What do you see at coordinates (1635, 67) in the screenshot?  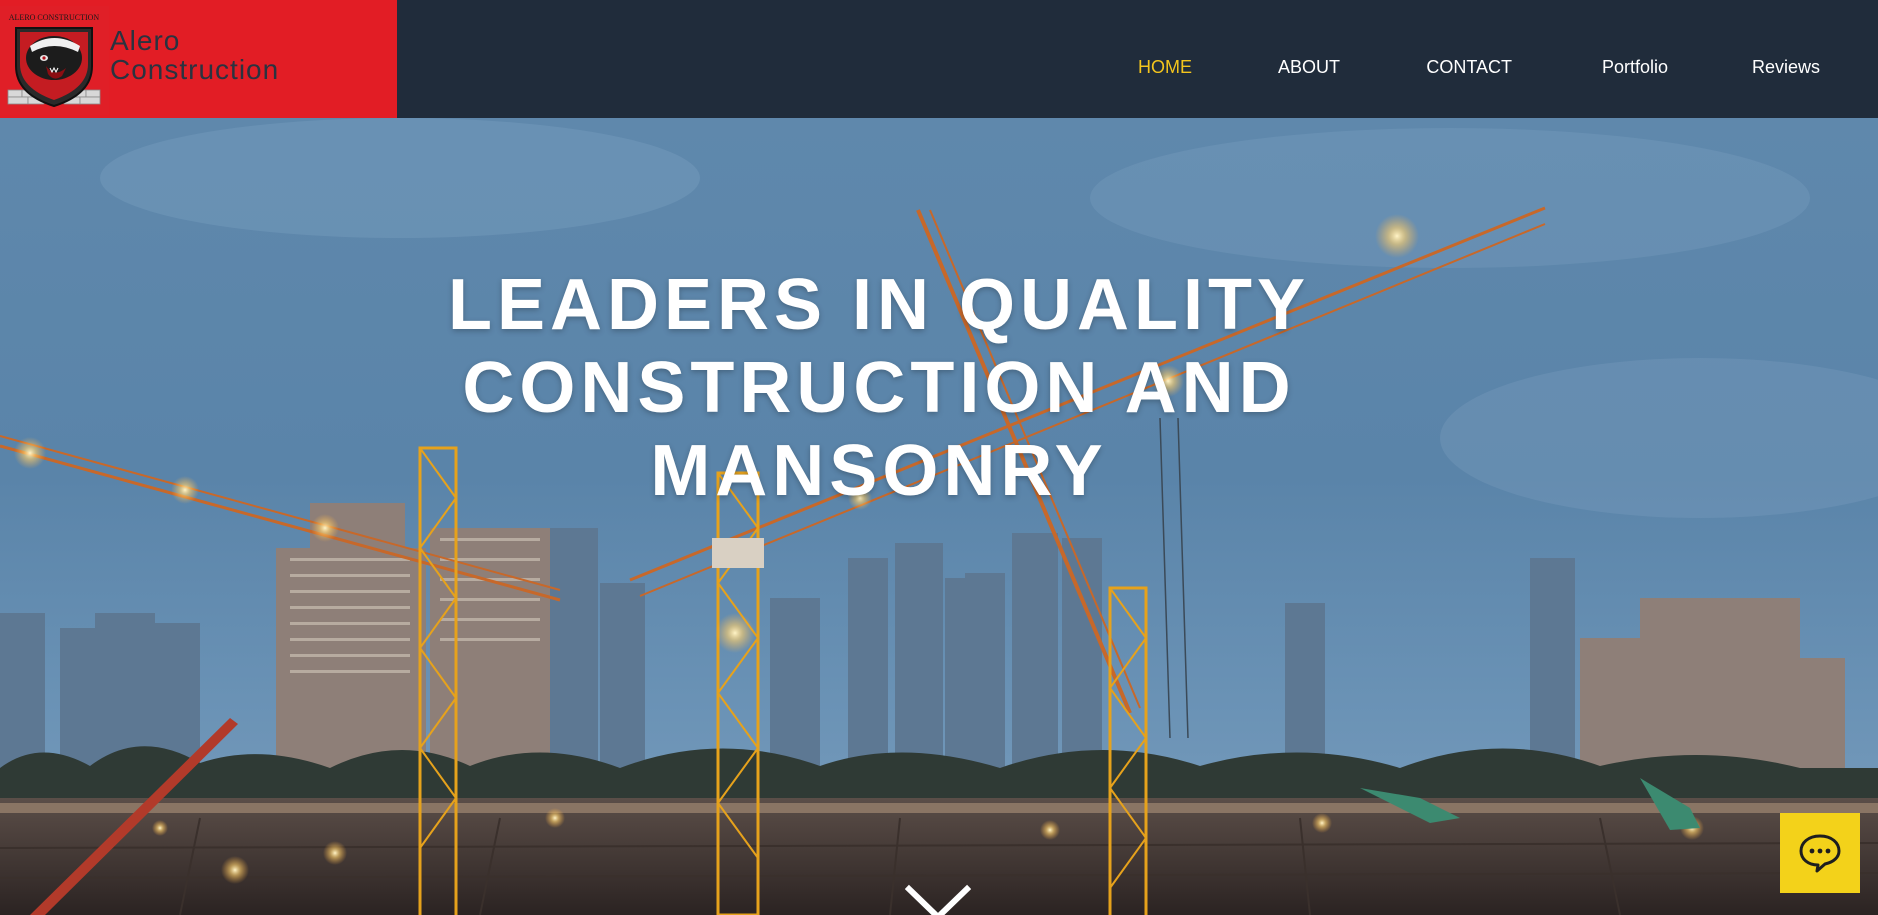 I see `nav-item-portfolio: Portfolio` at bounding box center [1635, 67].